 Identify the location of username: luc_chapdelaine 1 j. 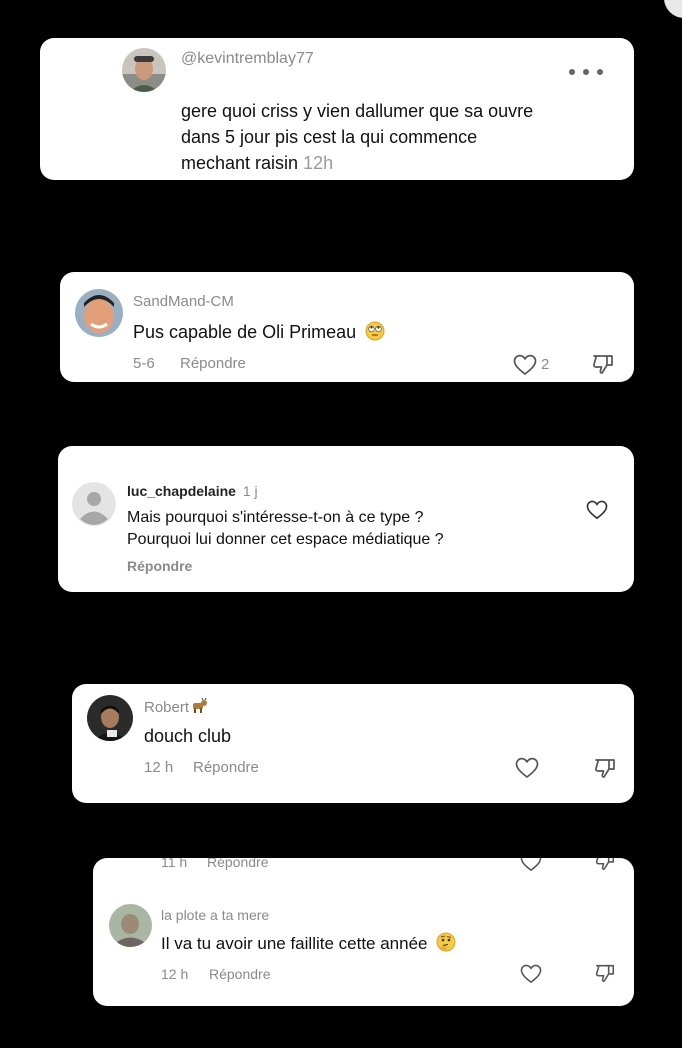
(192, 491).